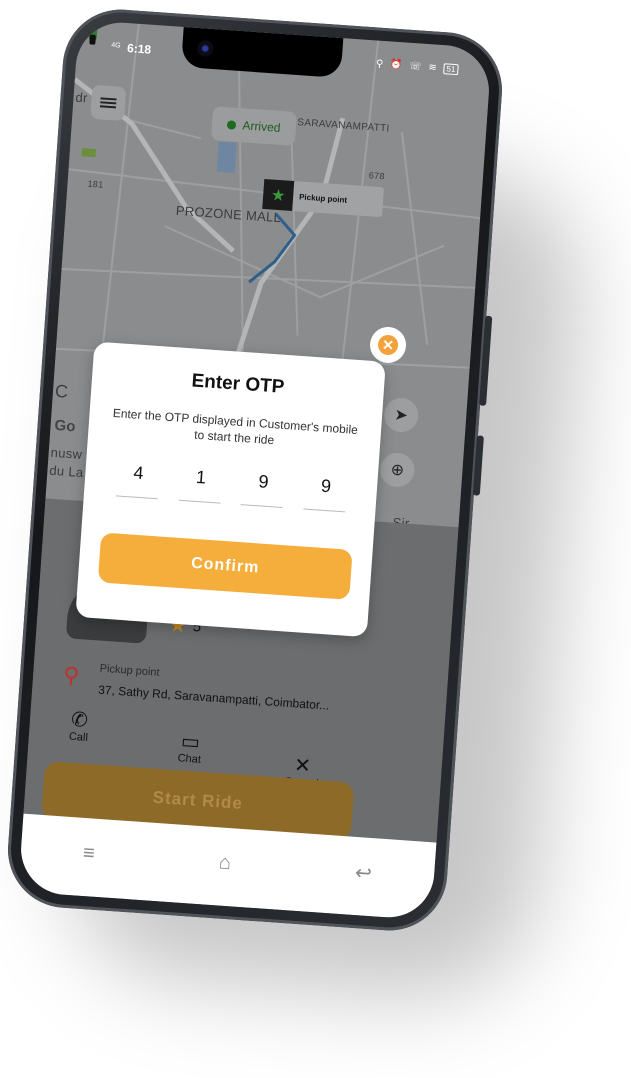  Describe the element at coordinates (397, 470) in the screenshot. I see `crosshair-icon: ⊕` at that location.